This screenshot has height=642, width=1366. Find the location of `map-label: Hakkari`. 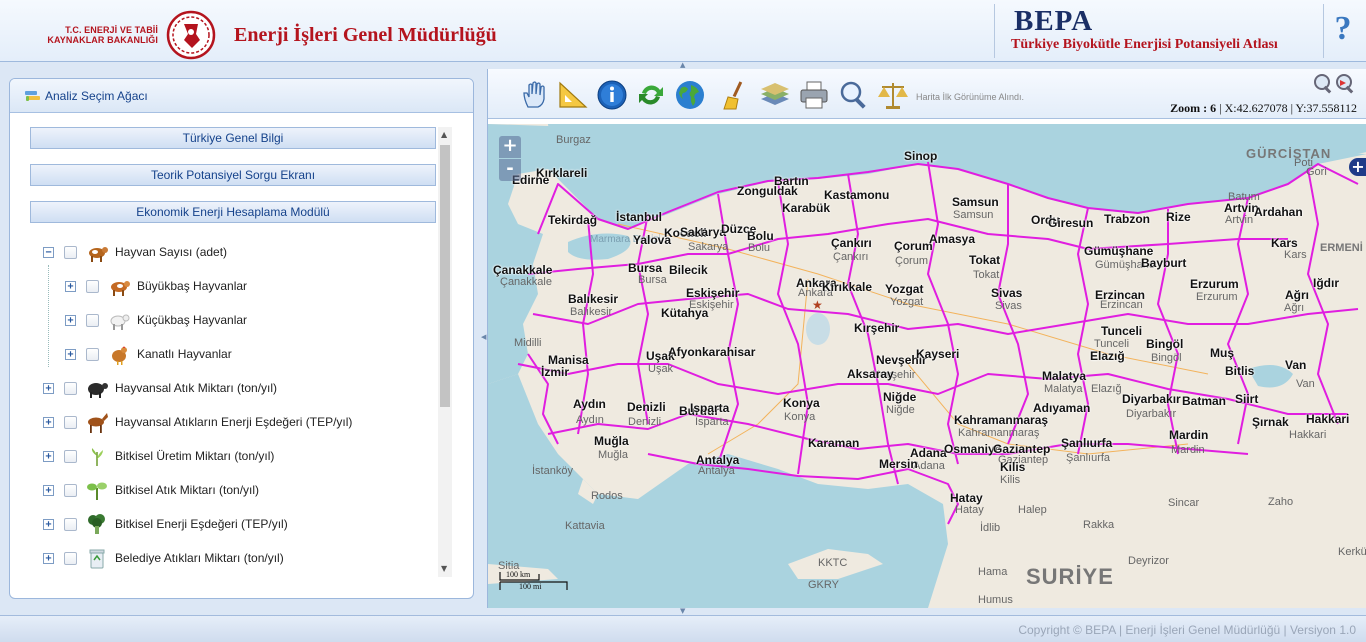

map-label: Hakkari is located at coordinates (1308, 435).